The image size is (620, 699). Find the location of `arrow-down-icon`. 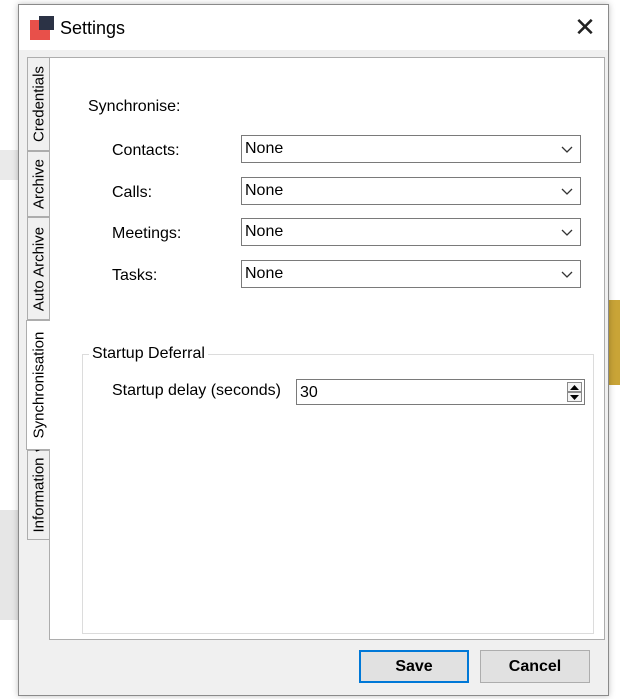

arrow-down-icon is located at coordinates (574, 397).